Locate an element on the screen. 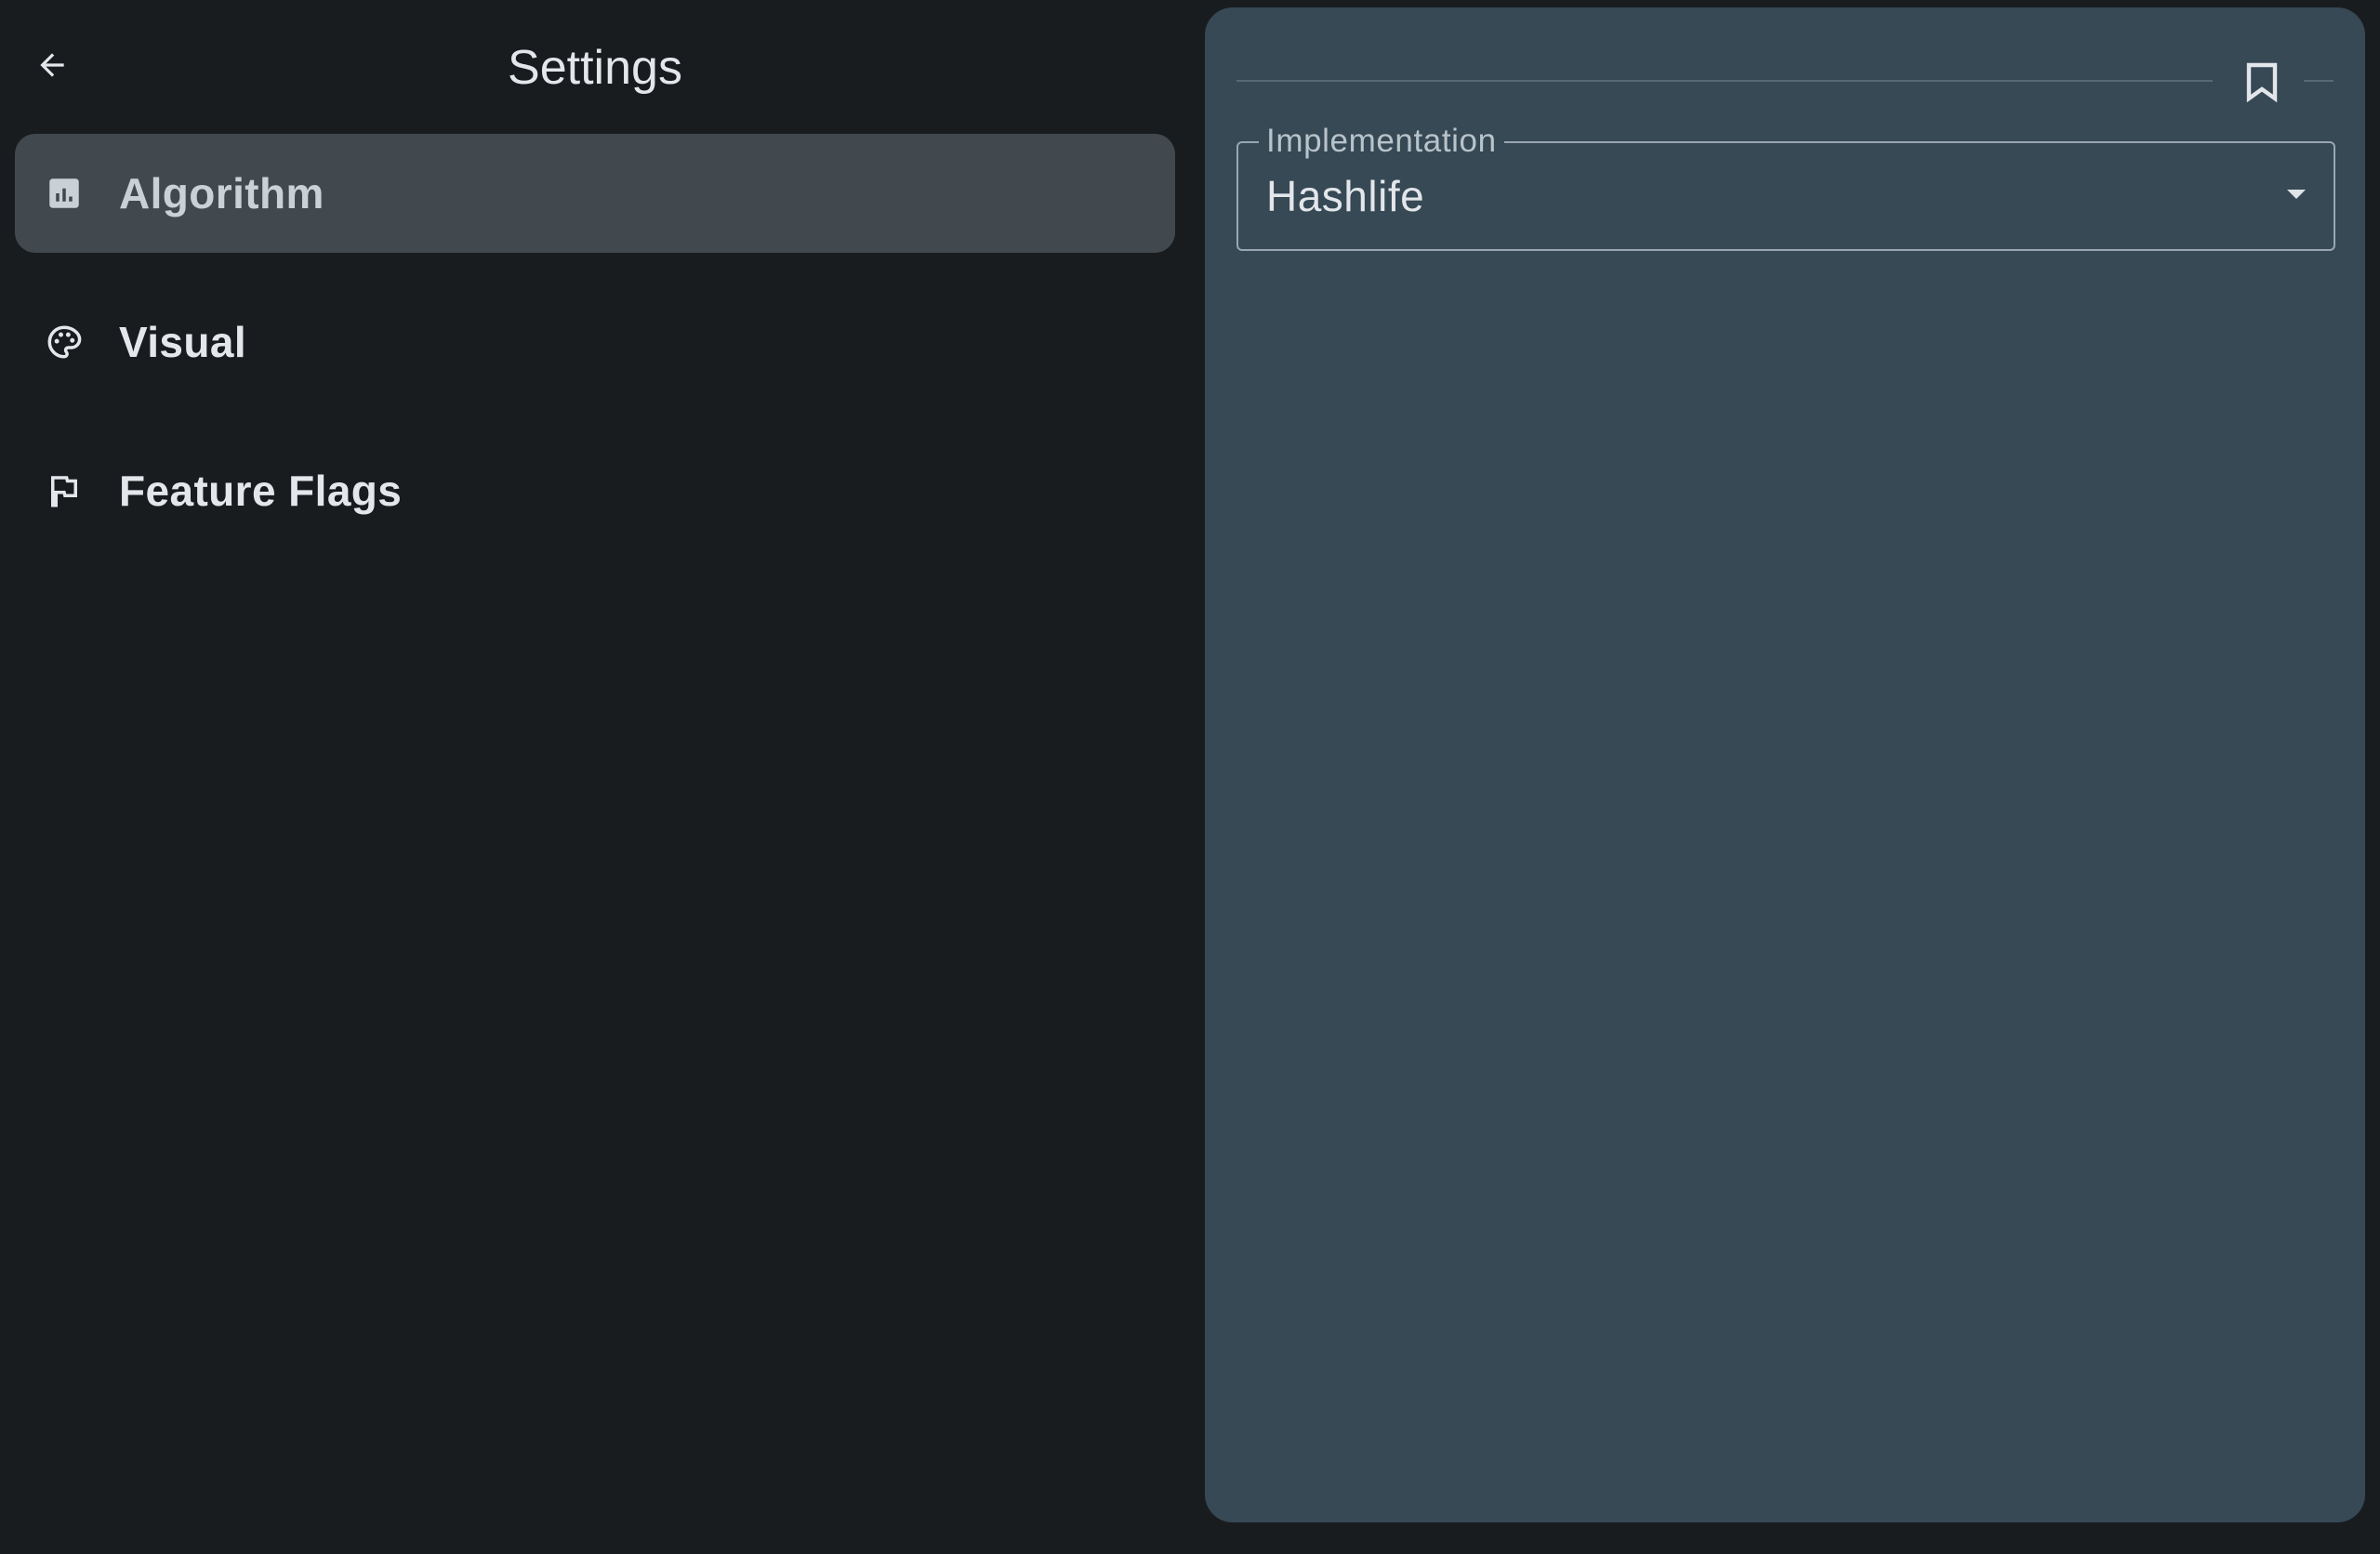 The height and width of the screenshot is (1554, 2380). bookmark-button is located at coordinates (2262, 84).